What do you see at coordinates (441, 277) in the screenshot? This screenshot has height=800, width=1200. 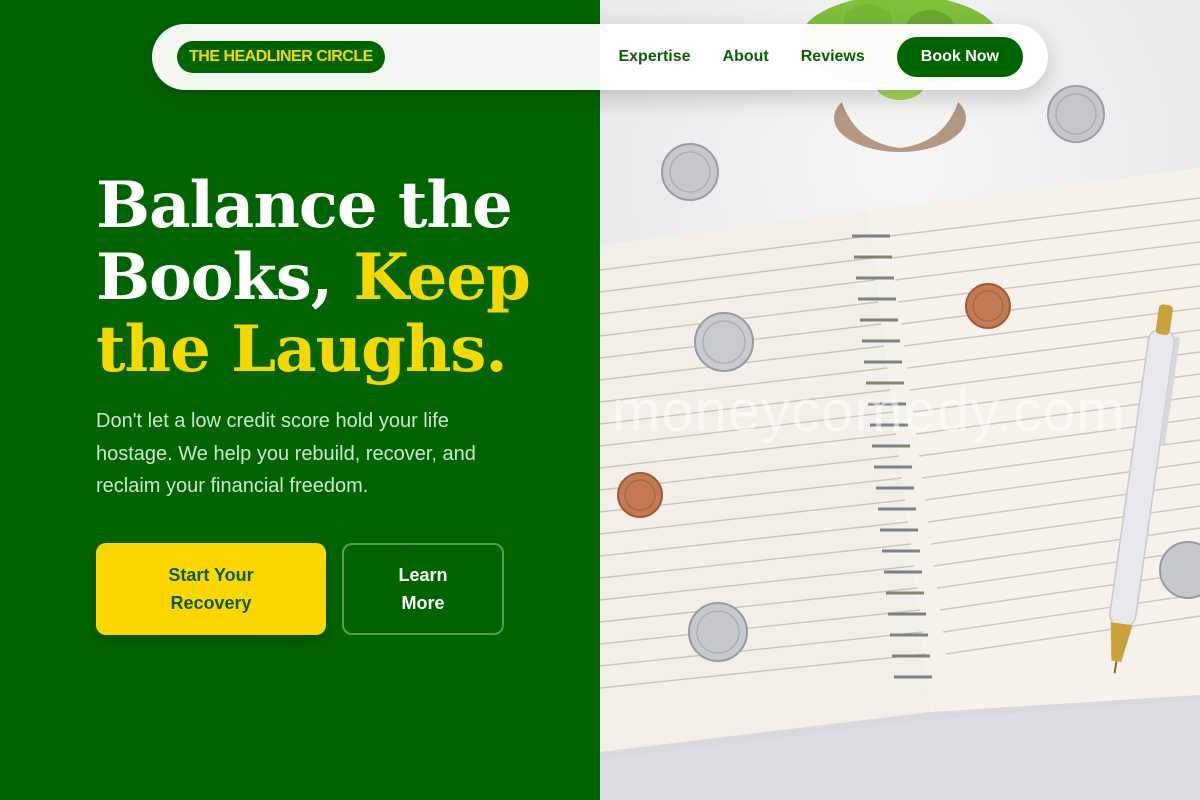 I see `hero-title-accent-keep: Keep` at bounding box center [441, 277].